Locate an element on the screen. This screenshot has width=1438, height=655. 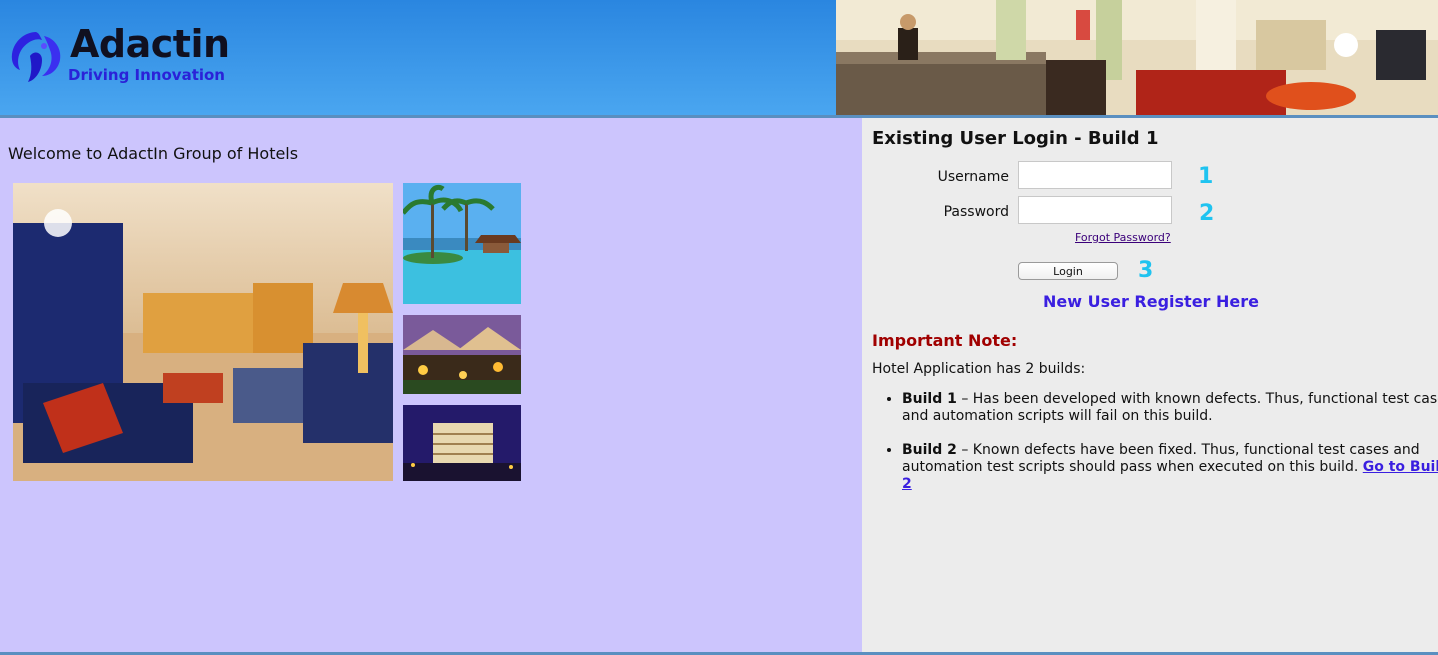
username-input is located at coordinates (1095, 175).